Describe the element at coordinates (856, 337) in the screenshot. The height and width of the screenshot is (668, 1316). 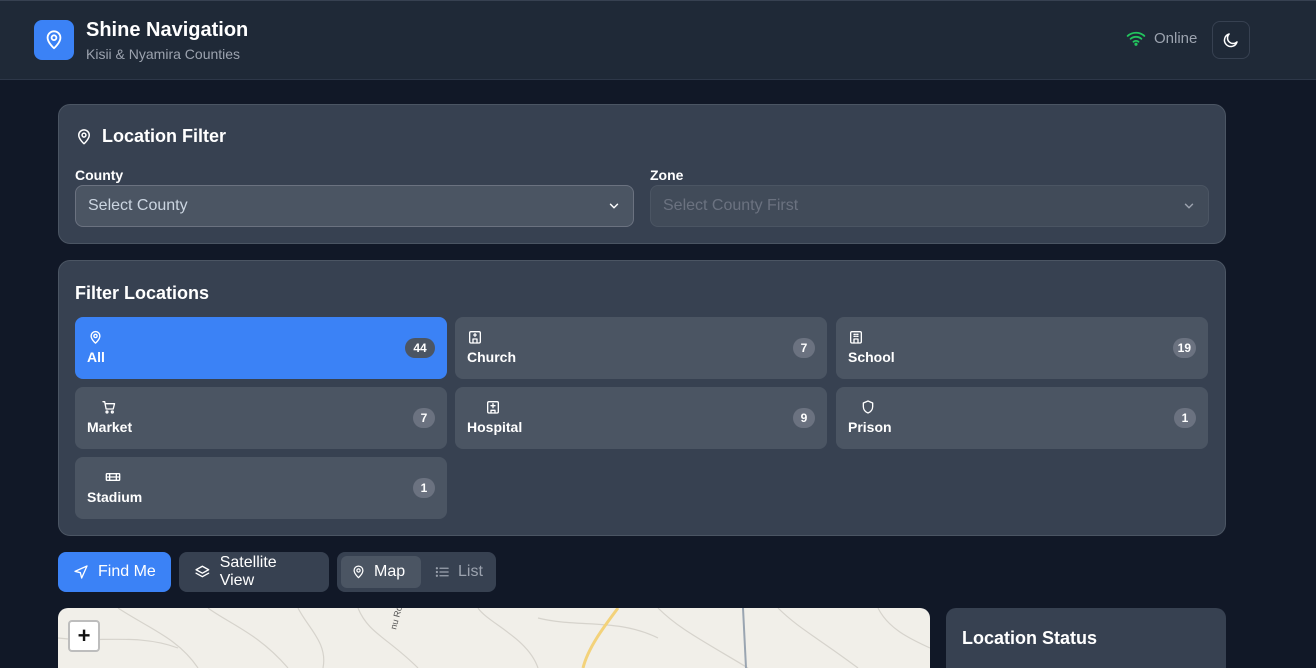
I see `school-icon` at that location.